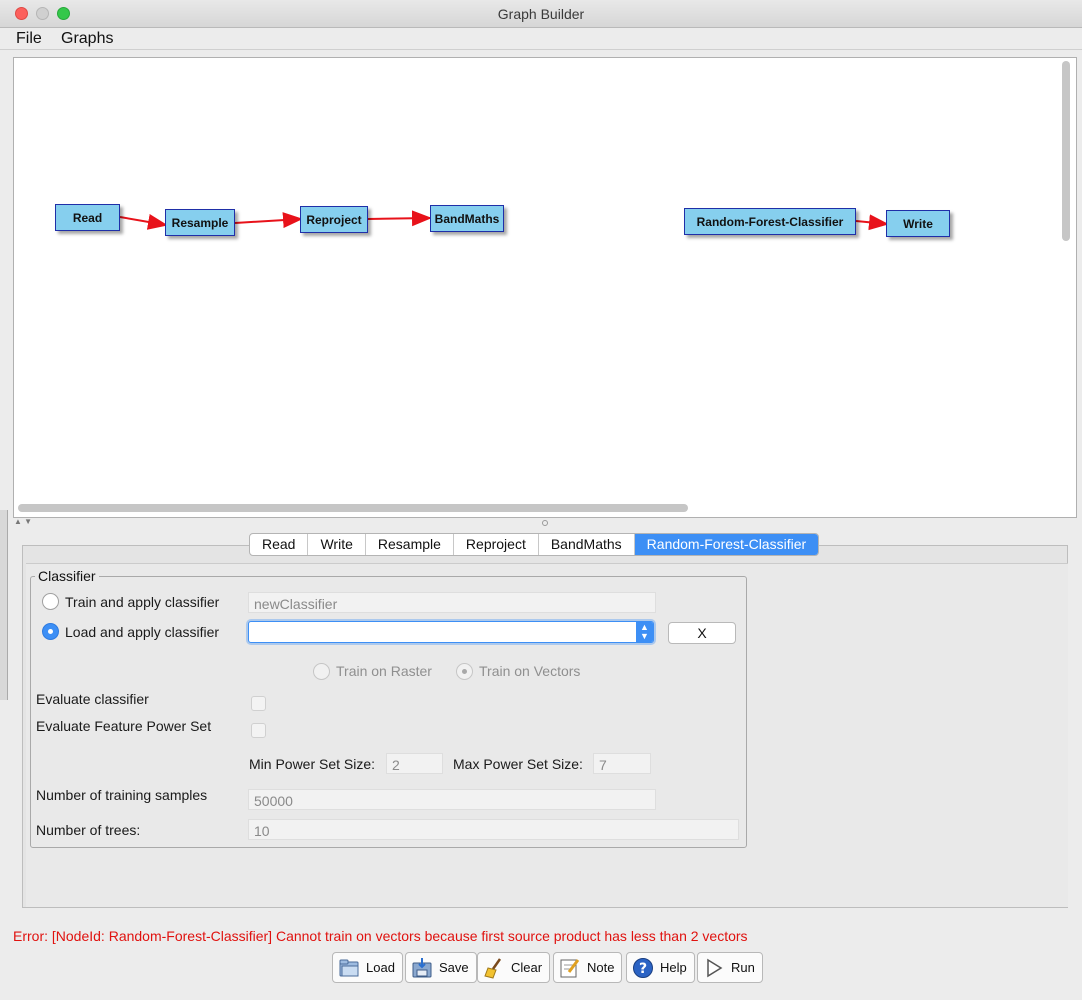 This screenshot has width=1082, height=1000. I want to click on max-power-set-label: Max Power Set Size:, so click(518, 764).